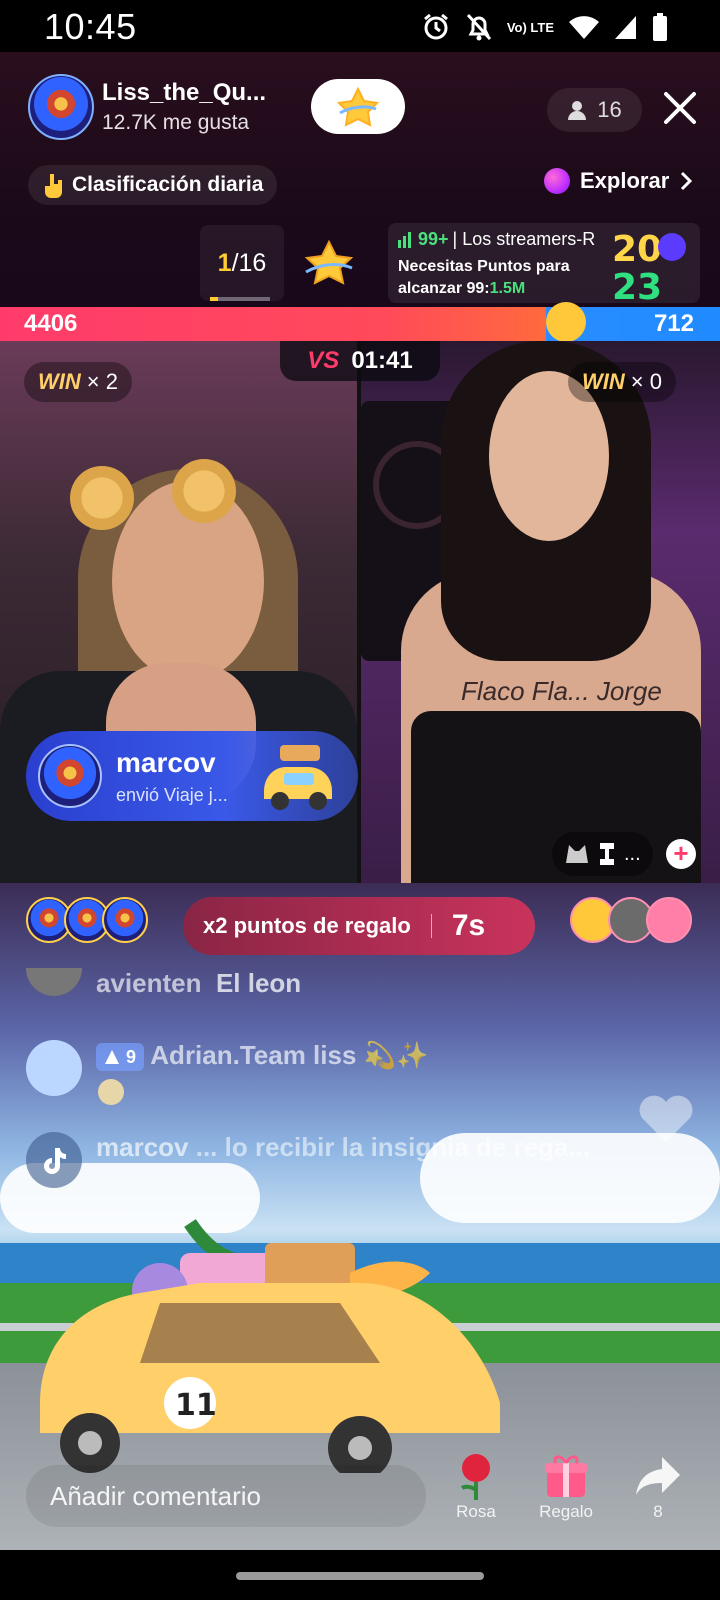 Image resolution: width=720 pixels, height=1600 pixels. What do you see at coordinates (646, 381) in the screenshot?
I see `win-count: × 0` at bounding box center [646, 381].